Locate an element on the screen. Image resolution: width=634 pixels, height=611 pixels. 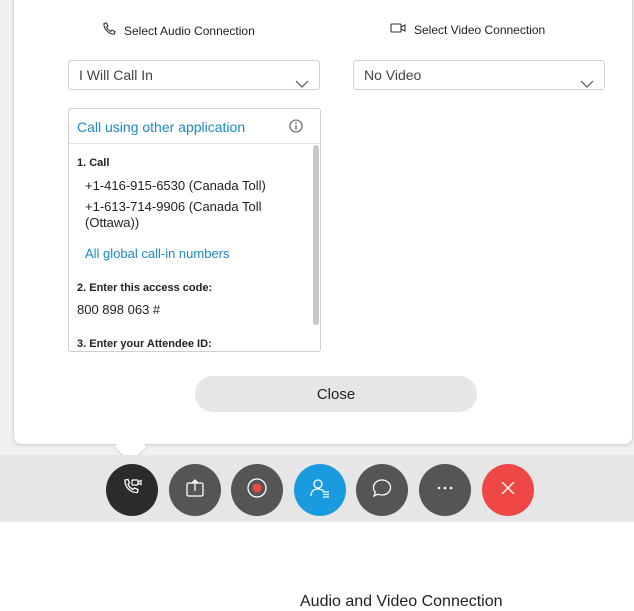
audio-connection-button is located at coordinates (132, 490).